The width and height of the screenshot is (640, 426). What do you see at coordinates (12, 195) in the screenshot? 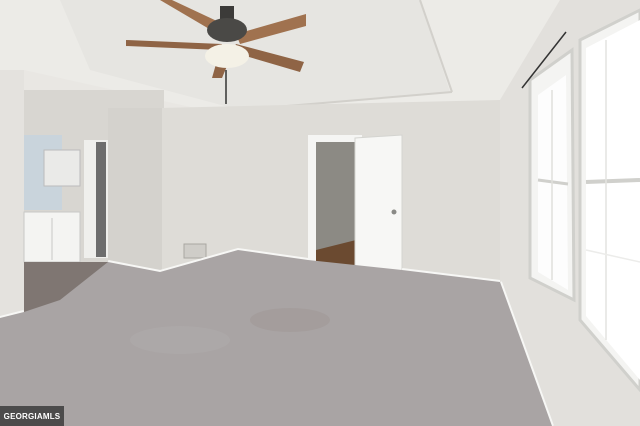
I see `left-wall` at bounding box center [12, 195].